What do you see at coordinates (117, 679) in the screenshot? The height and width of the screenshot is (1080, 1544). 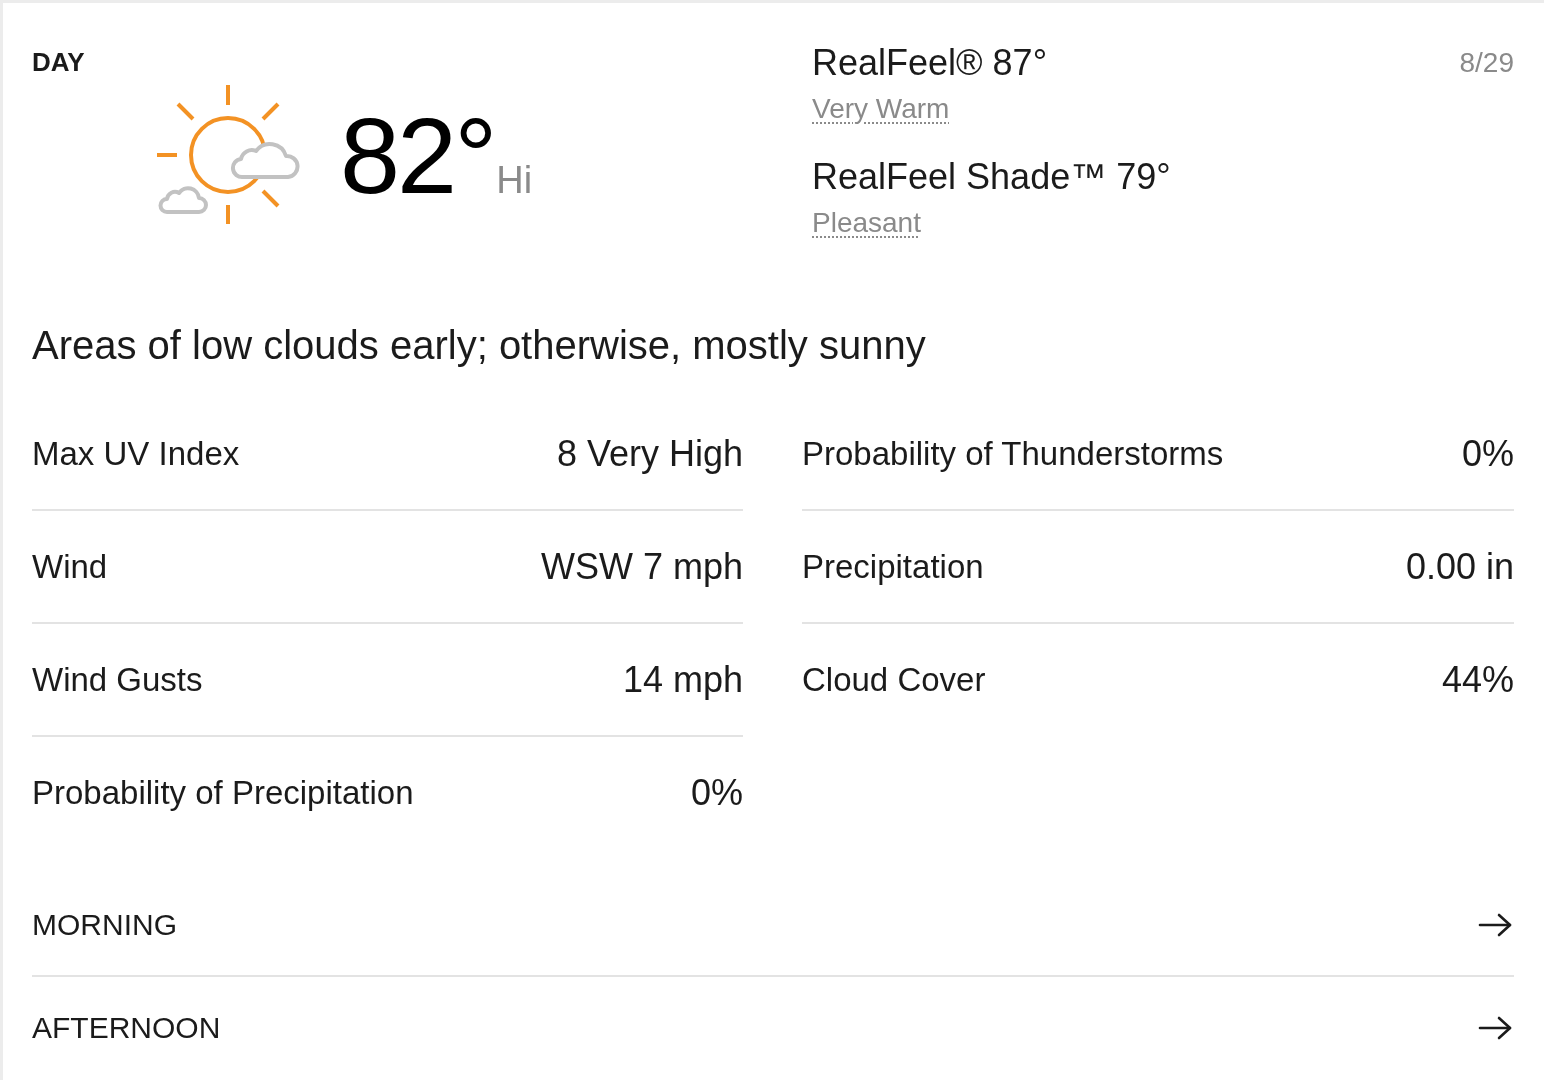 I see `detail-label: Wind Gusts` at bounding box center [117, 679].